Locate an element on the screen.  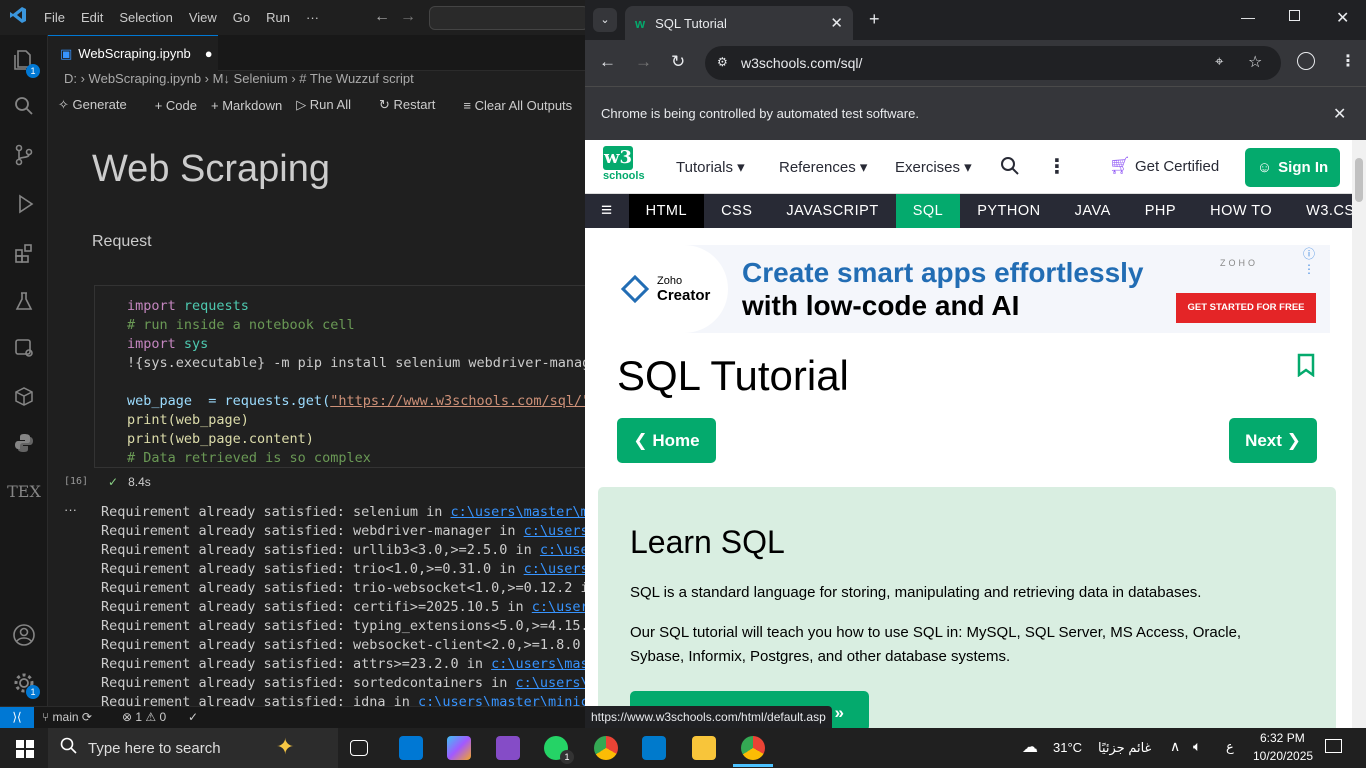
back-icon: ← is located at coordinates (607, 62).